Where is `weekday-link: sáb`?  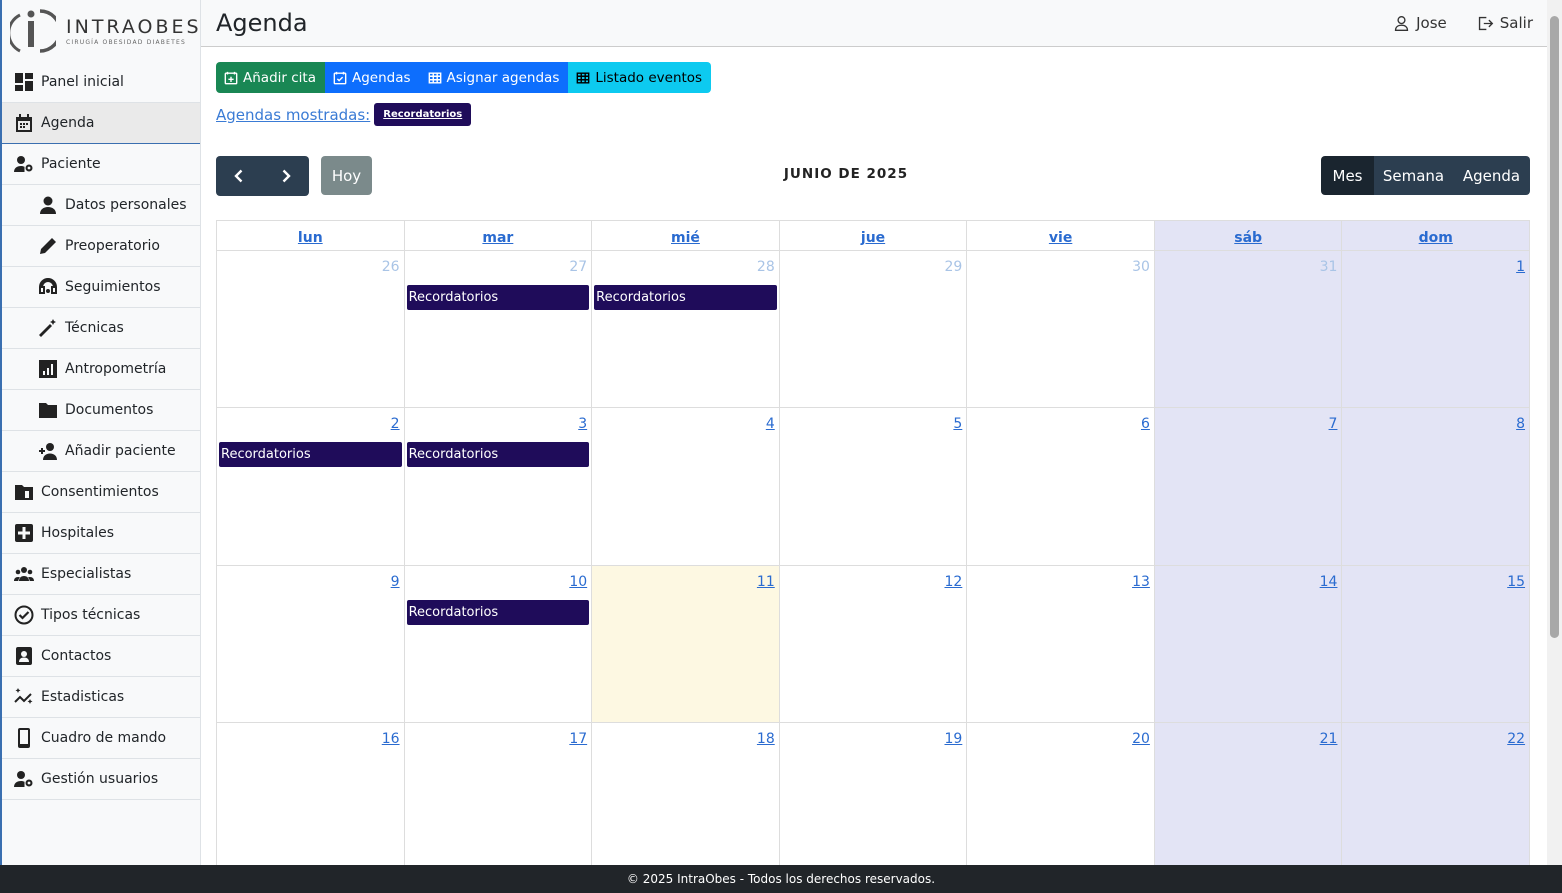 weekday-link: sáb is located at coordinates (1248, 238).